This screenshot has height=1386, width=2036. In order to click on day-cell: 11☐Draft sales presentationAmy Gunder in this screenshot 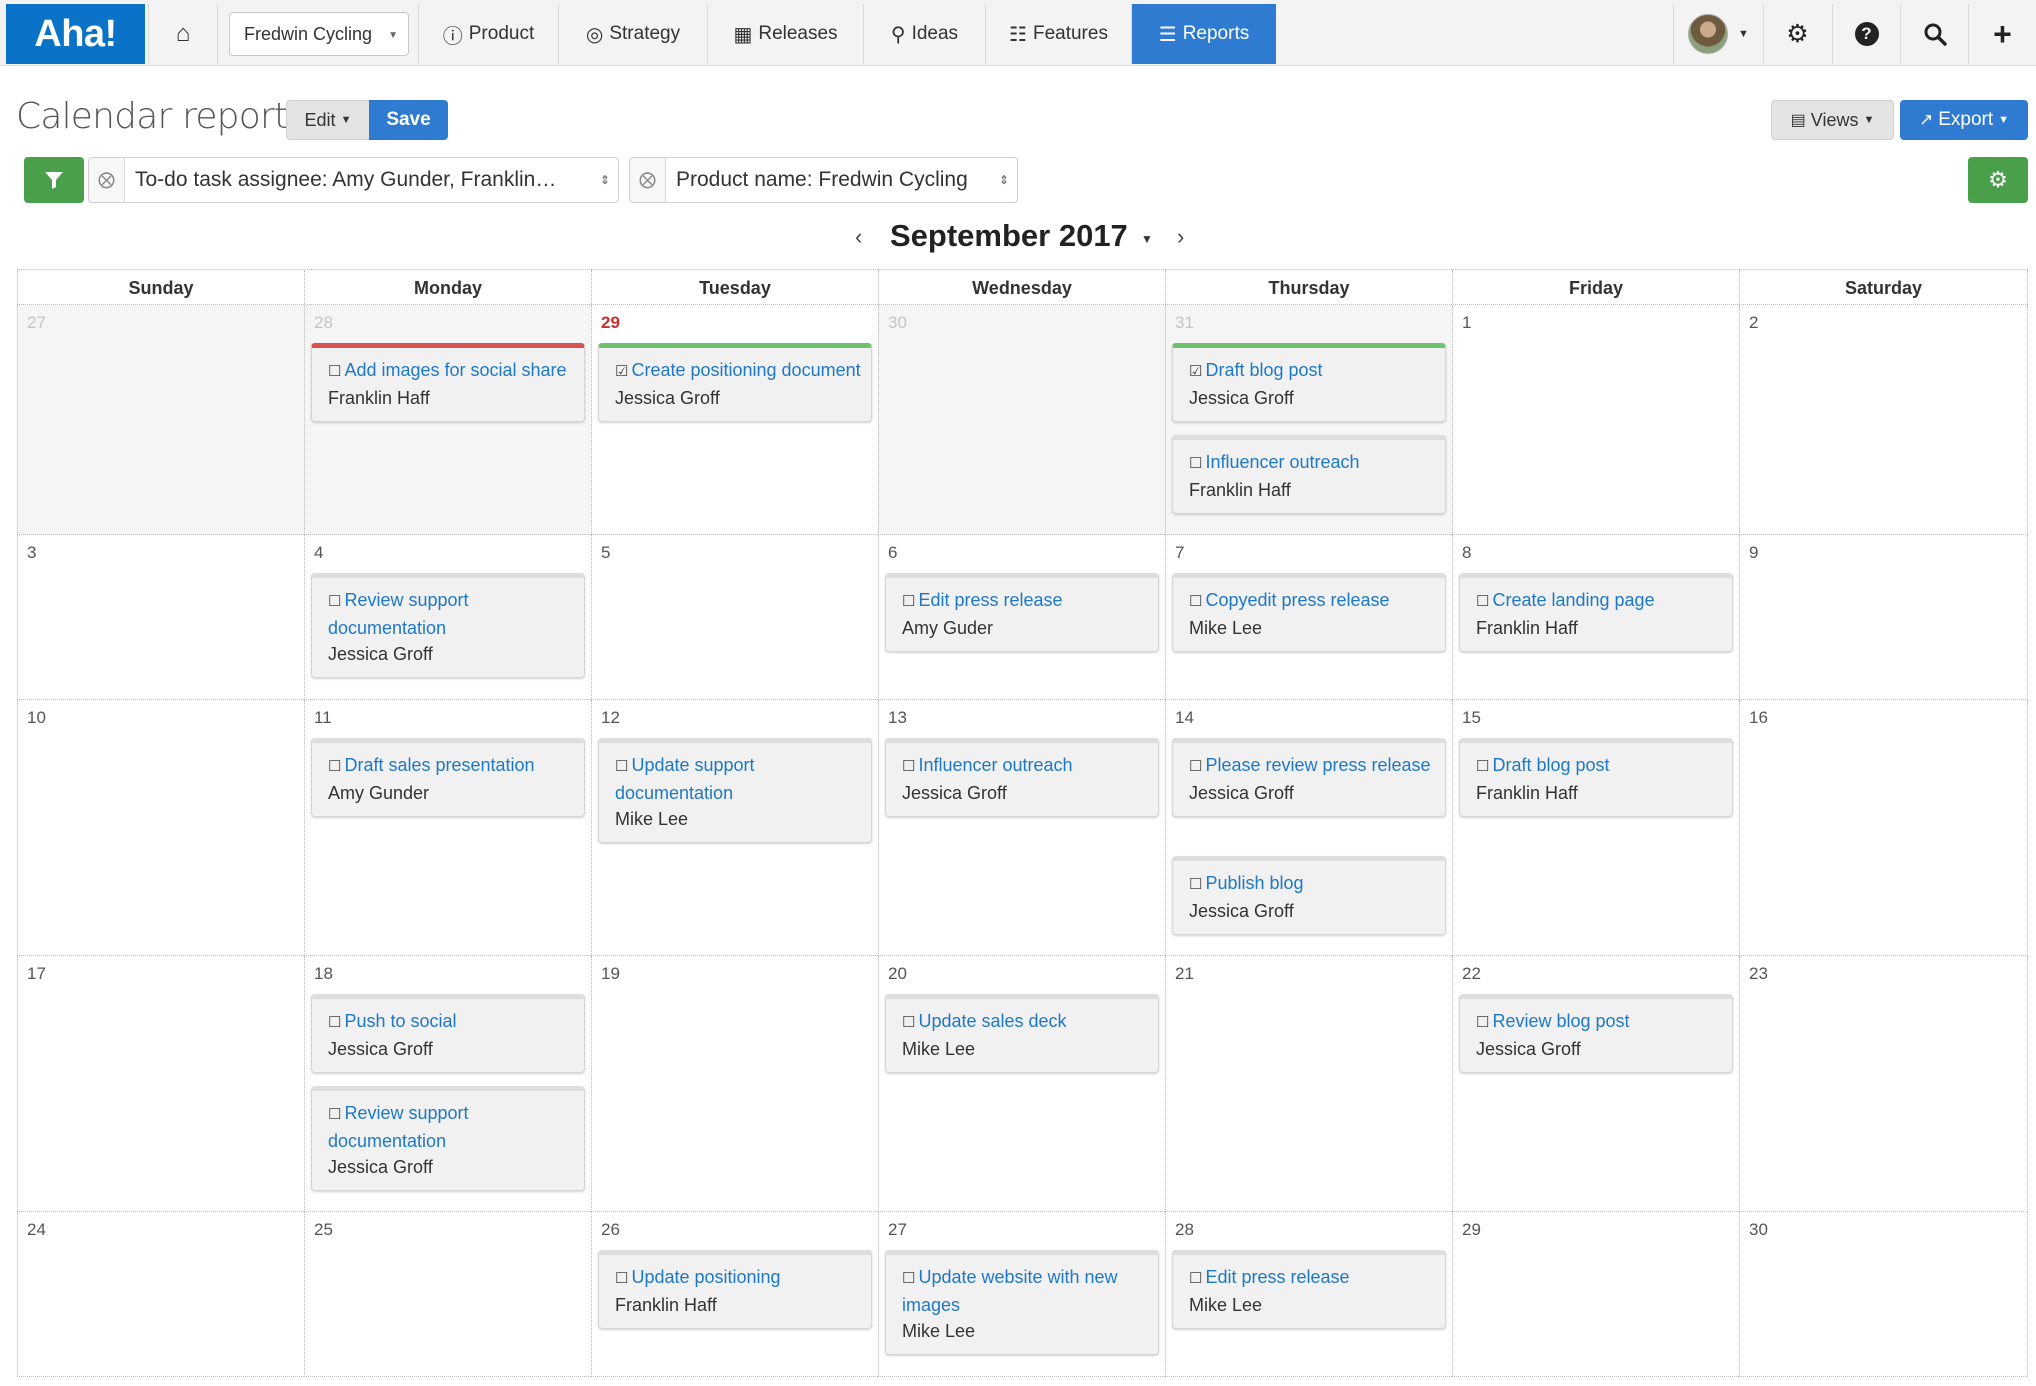, I will do `click(447, 828)`.